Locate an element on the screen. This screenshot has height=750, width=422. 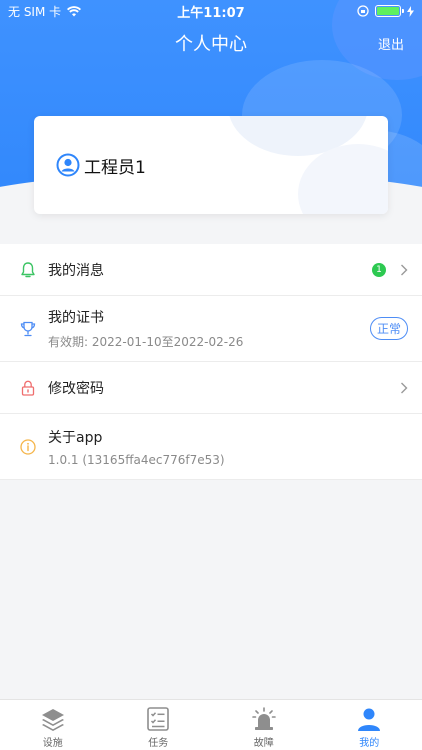
certificate-status-badge: 正常 is located at coordinates (388, 328).